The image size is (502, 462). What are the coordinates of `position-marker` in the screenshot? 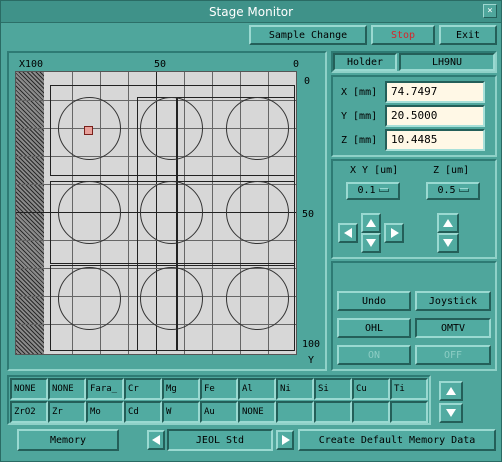 It's located at (88, 130).